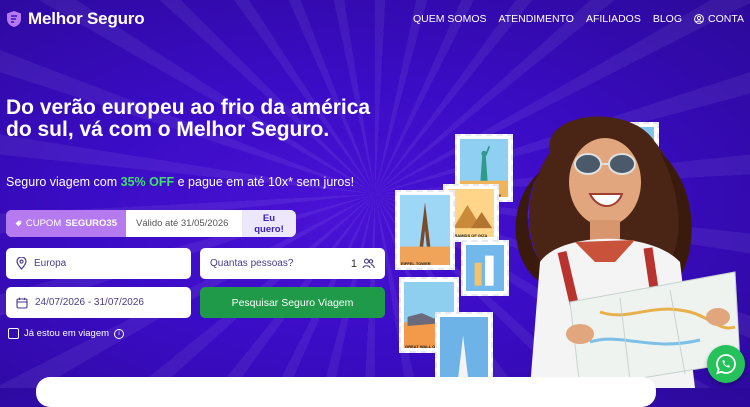 This screenshot has width=750, height=407. I want to click on people-selector: Quantas pessoas? 1, so click(292, 263).